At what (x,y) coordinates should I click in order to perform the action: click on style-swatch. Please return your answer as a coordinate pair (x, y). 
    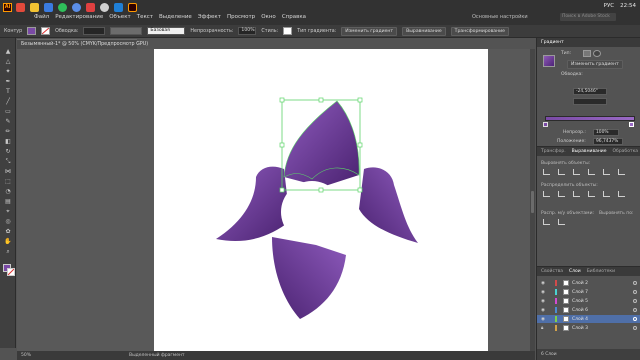
    Looking at the image, I should click on (288, 31).